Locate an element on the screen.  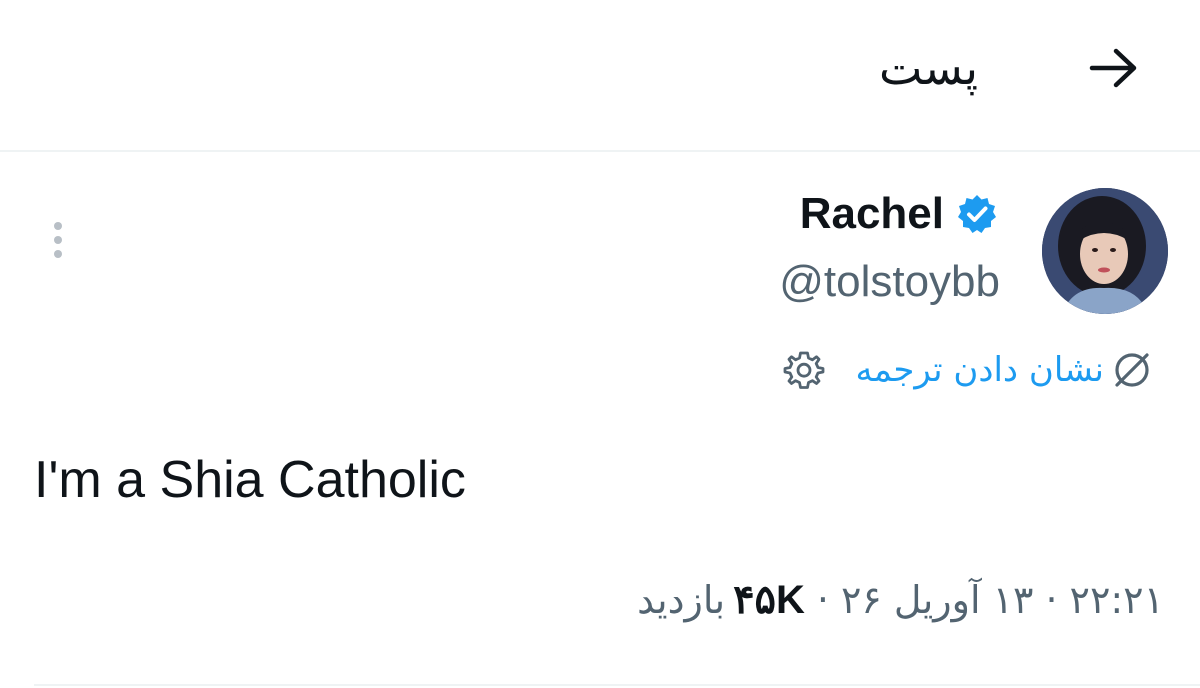
views-count: ۴۵K is located at coordinates (769, 600).